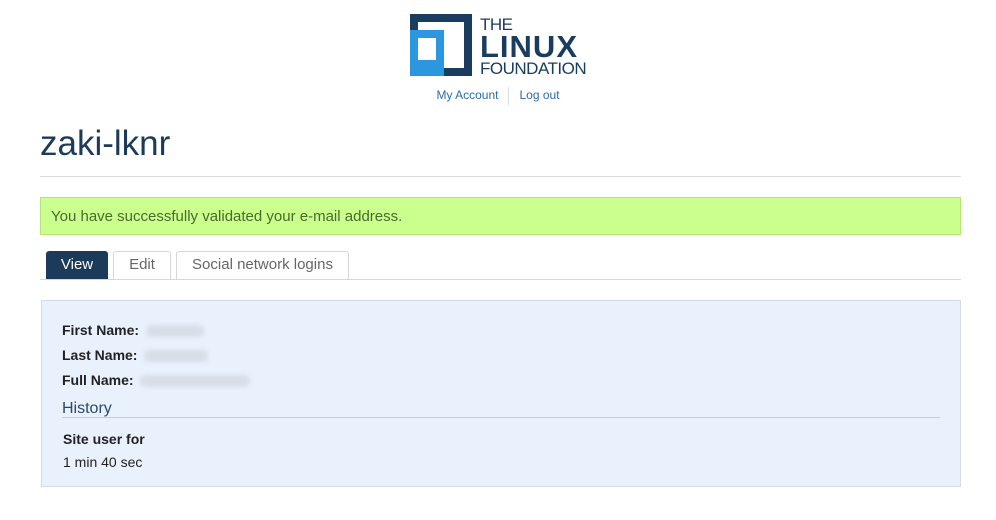 The height and width of the screenshot is (520, 996). I want to click on linux-foundation-logo: THE LINUX FOUNDATION, so click(501, 46).